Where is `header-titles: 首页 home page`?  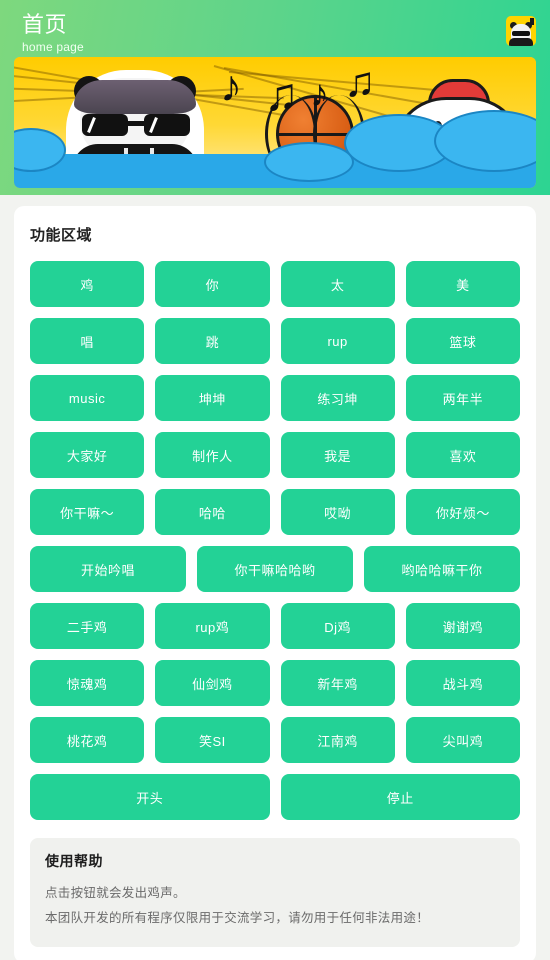 header-titles: 首页 home page is located at coordinates (53, 31).